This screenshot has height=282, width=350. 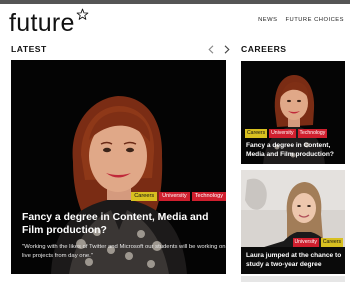 I want to click on carousel-prev-button, so click(x=210, y=49).